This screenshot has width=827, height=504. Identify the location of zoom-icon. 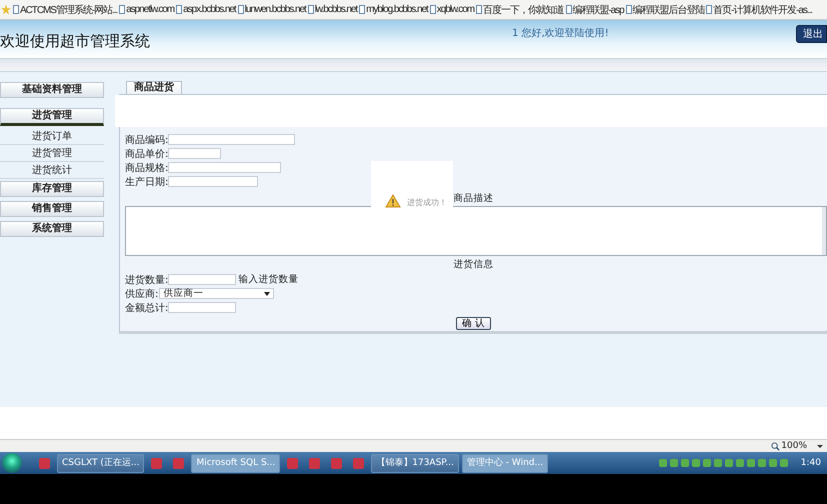
(775, 446).